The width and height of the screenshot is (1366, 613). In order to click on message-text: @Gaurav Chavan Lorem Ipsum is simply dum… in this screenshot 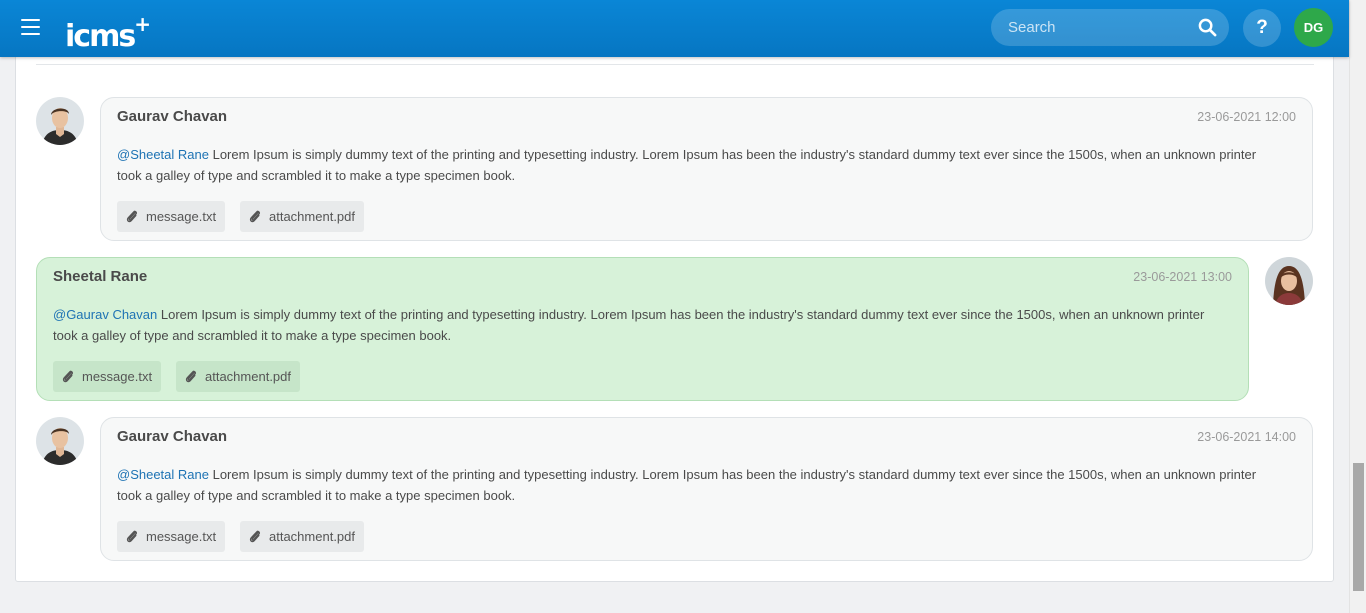, I will do `click(633, 325)`.